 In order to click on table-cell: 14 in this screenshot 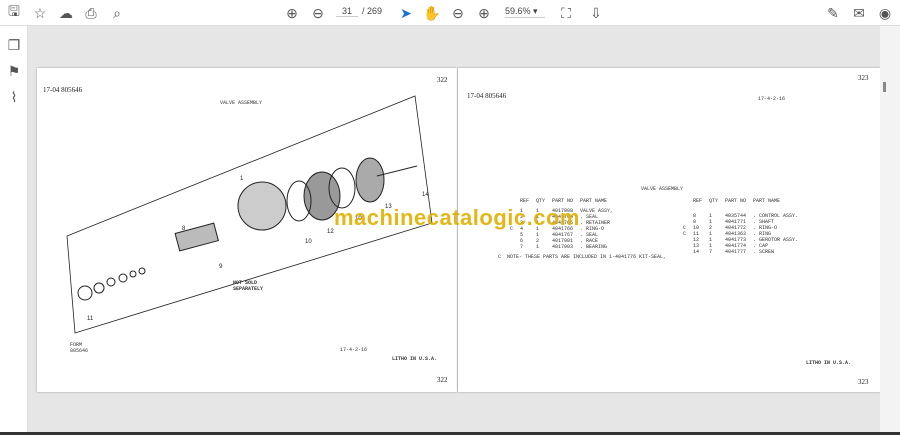, I will do `click(696, 252)`.